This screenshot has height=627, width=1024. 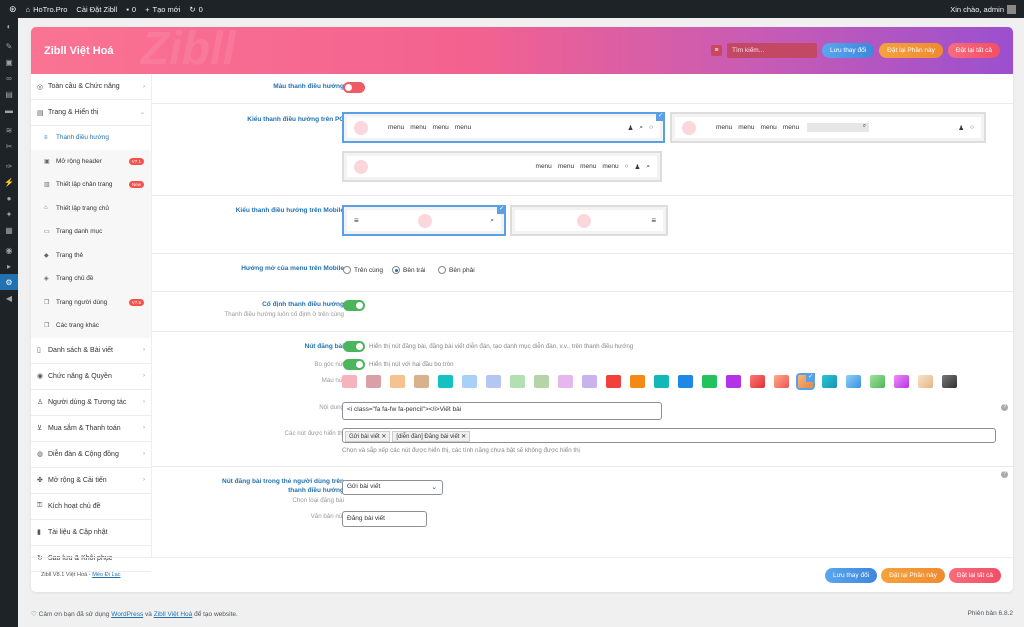 I want to click on posts-icon: ✎, so click(x=9, y=46).